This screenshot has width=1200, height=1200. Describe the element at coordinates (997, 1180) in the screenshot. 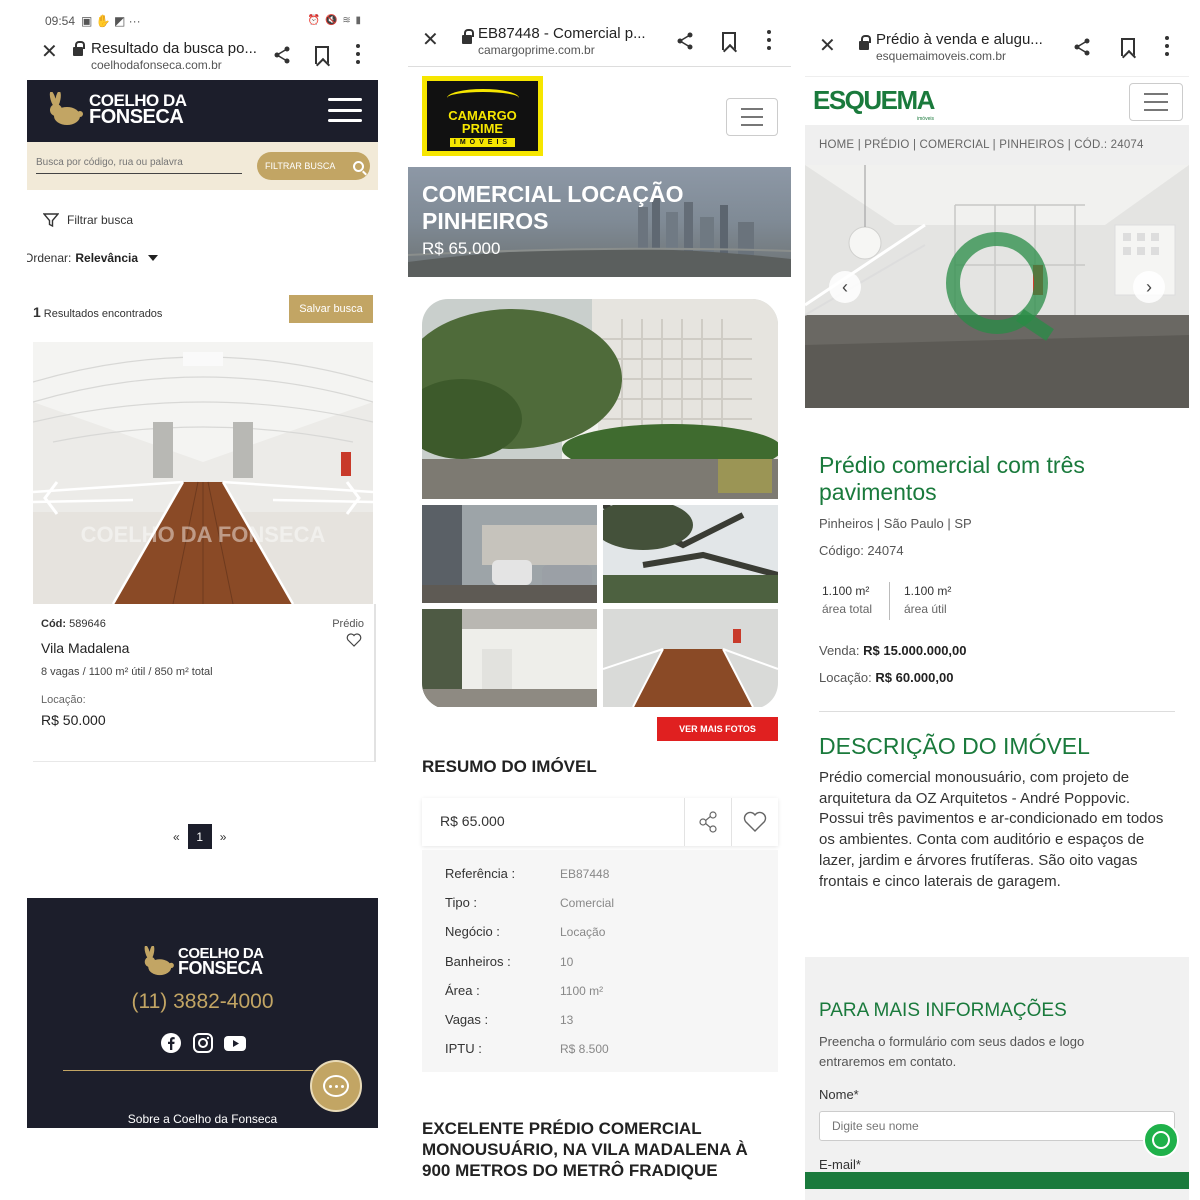

I see `bottom-action-bar` at that location.